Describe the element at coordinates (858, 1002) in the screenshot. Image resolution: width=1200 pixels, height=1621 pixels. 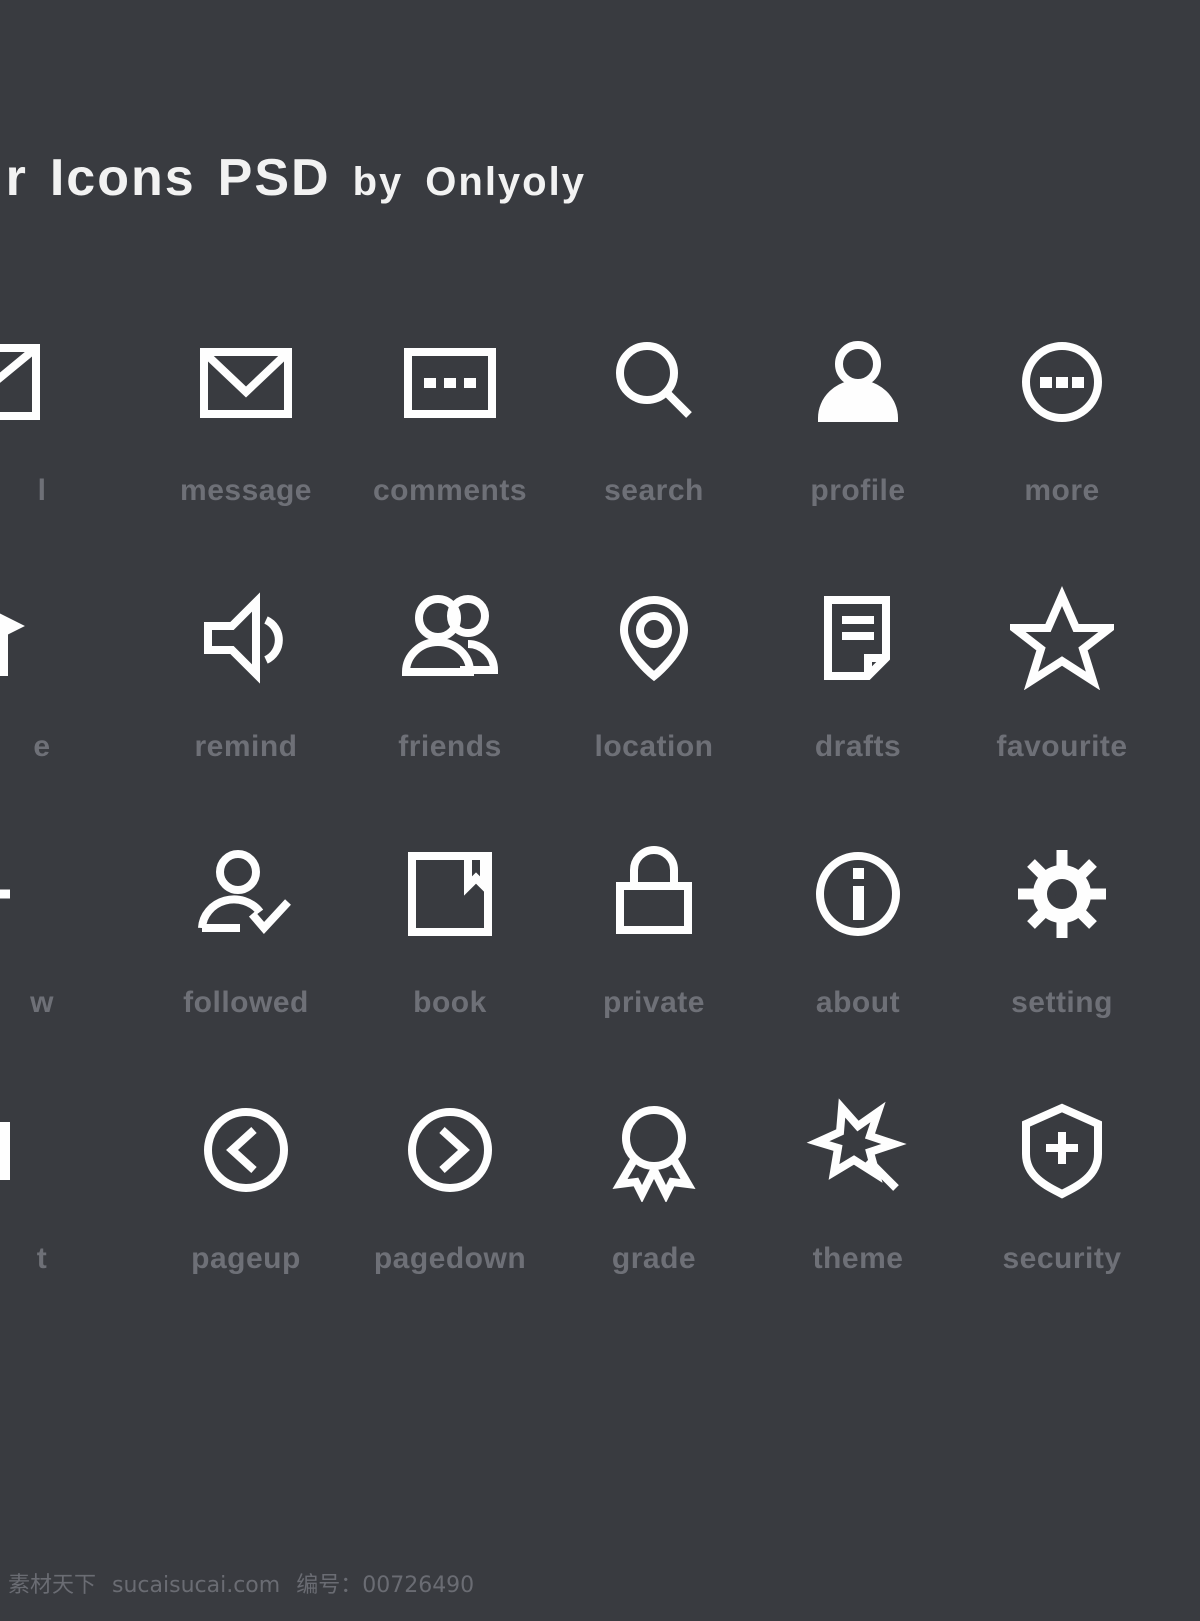
I see `icon-label: about` at that location.